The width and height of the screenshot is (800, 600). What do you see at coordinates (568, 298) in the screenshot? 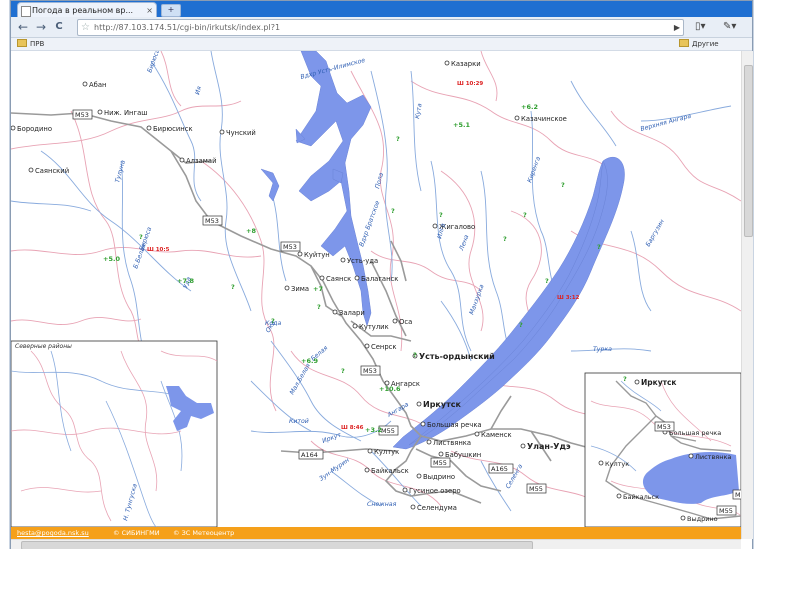
I see `wind-label: Ш 3:12` at bounding box center [568, 298].